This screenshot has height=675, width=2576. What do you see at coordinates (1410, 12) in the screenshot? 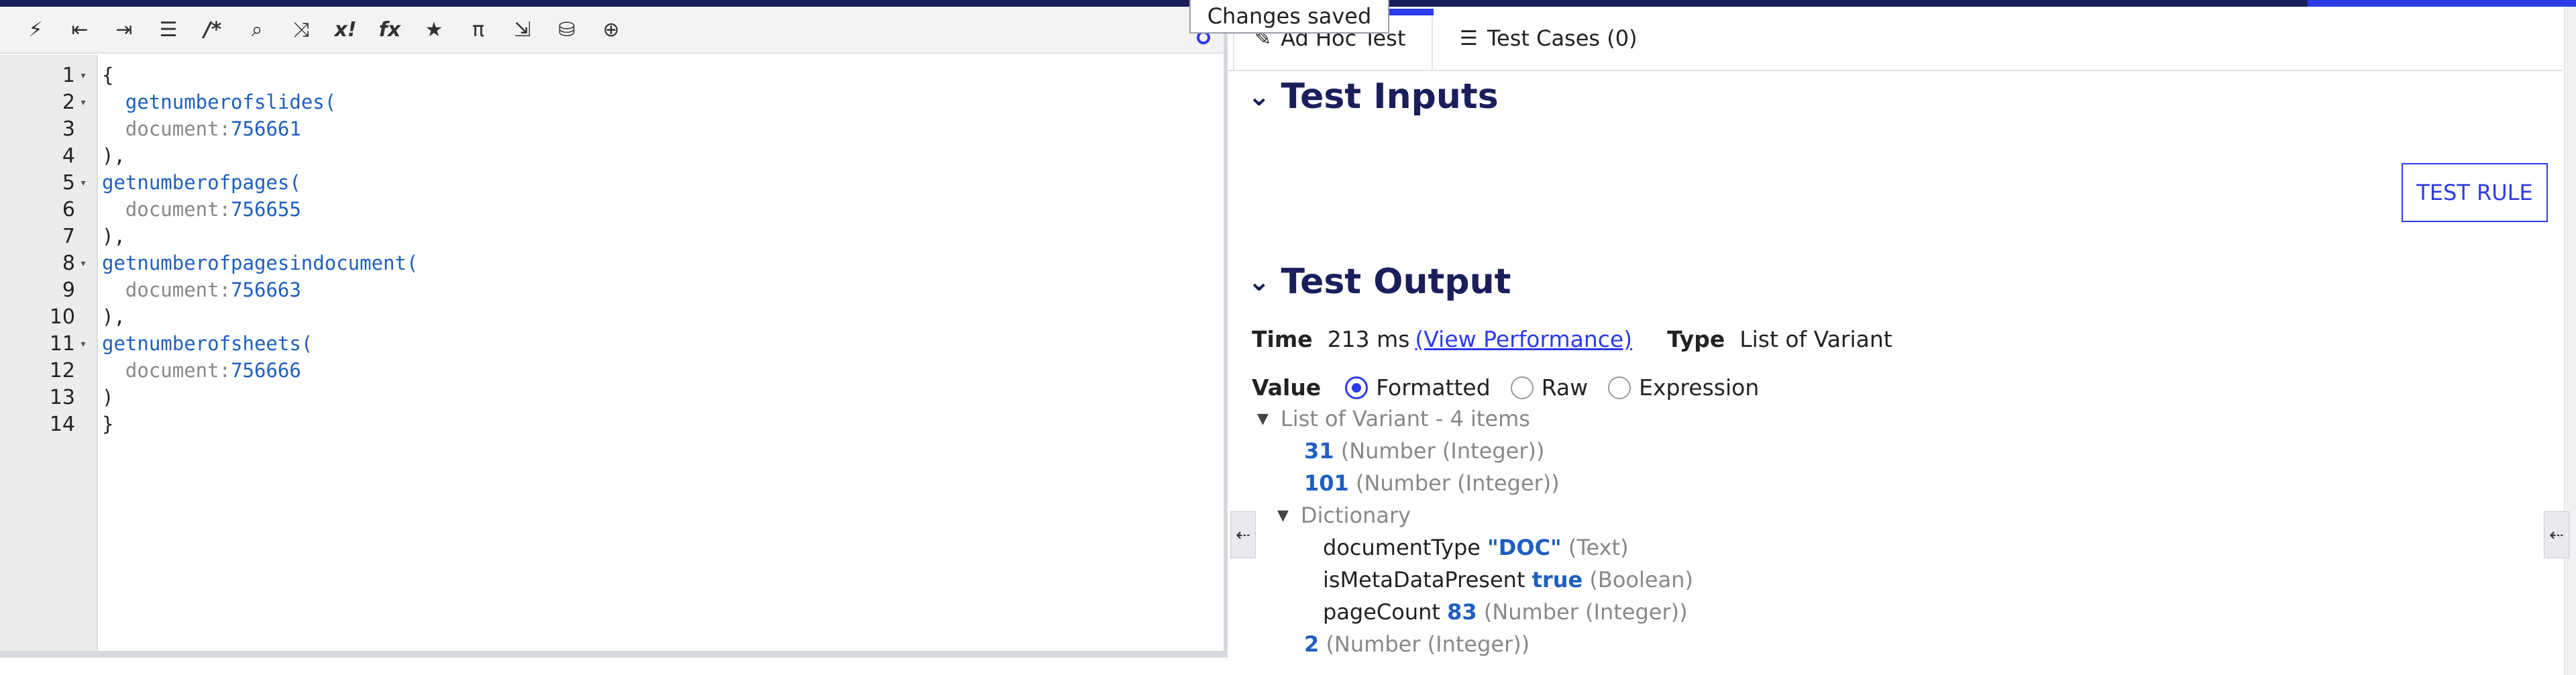
I see `toast-accent-bar` at bounding box center [1410, 12].